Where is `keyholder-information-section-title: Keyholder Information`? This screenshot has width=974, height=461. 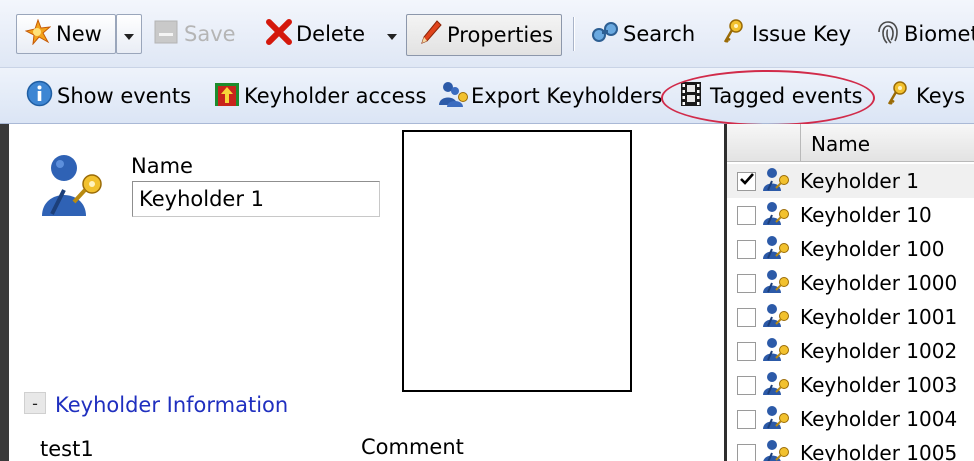 keyholder-information-section-title: Keyholder Information is located at coordinates (171, 405).